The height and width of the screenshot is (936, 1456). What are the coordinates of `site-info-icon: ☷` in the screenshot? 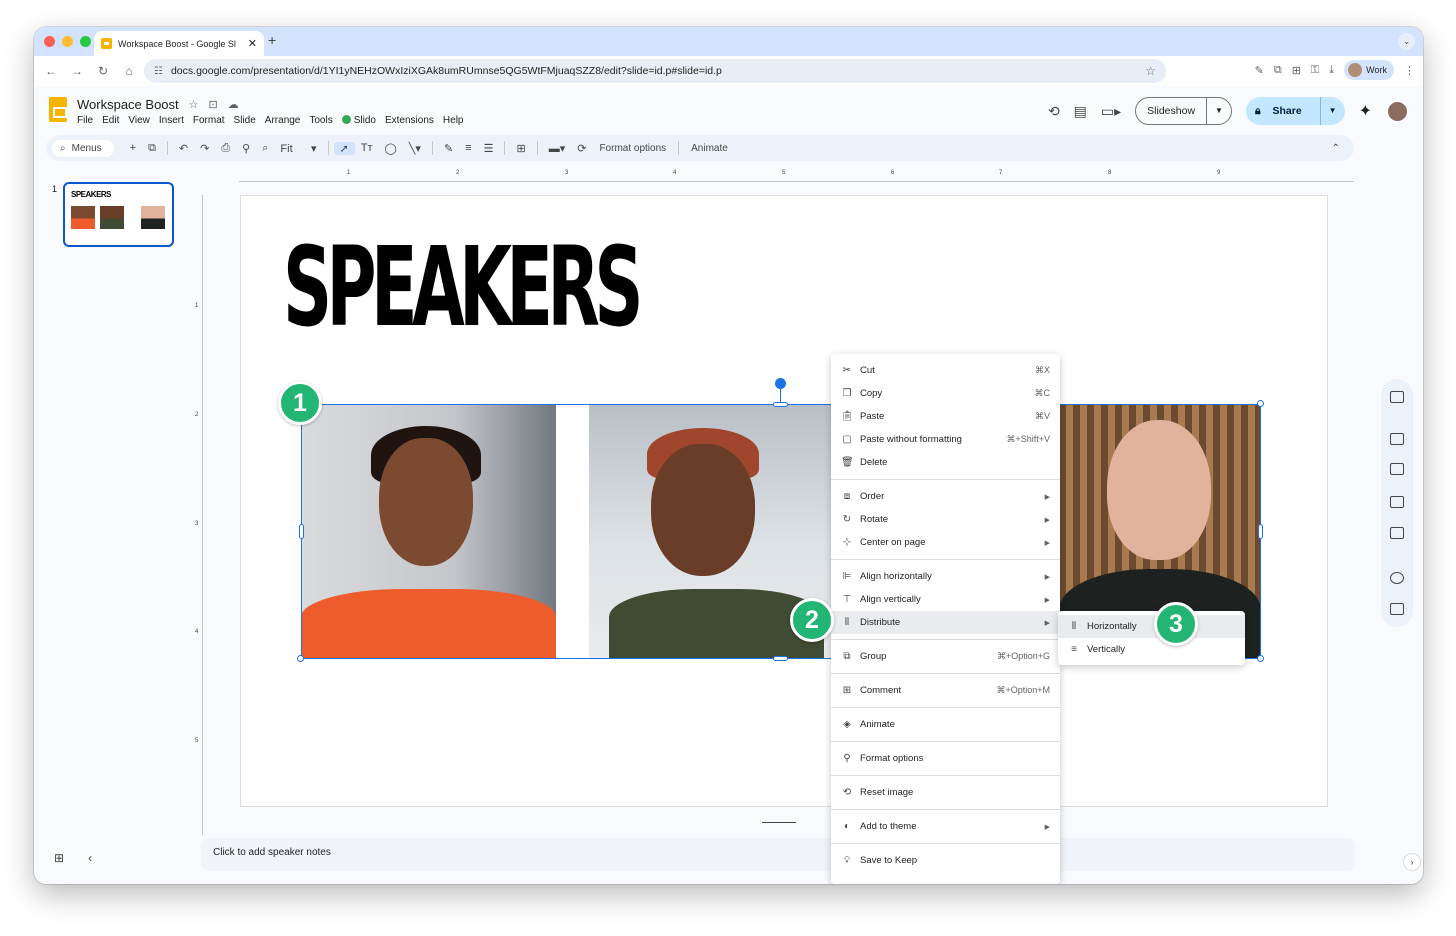 It's located at (158, 71).